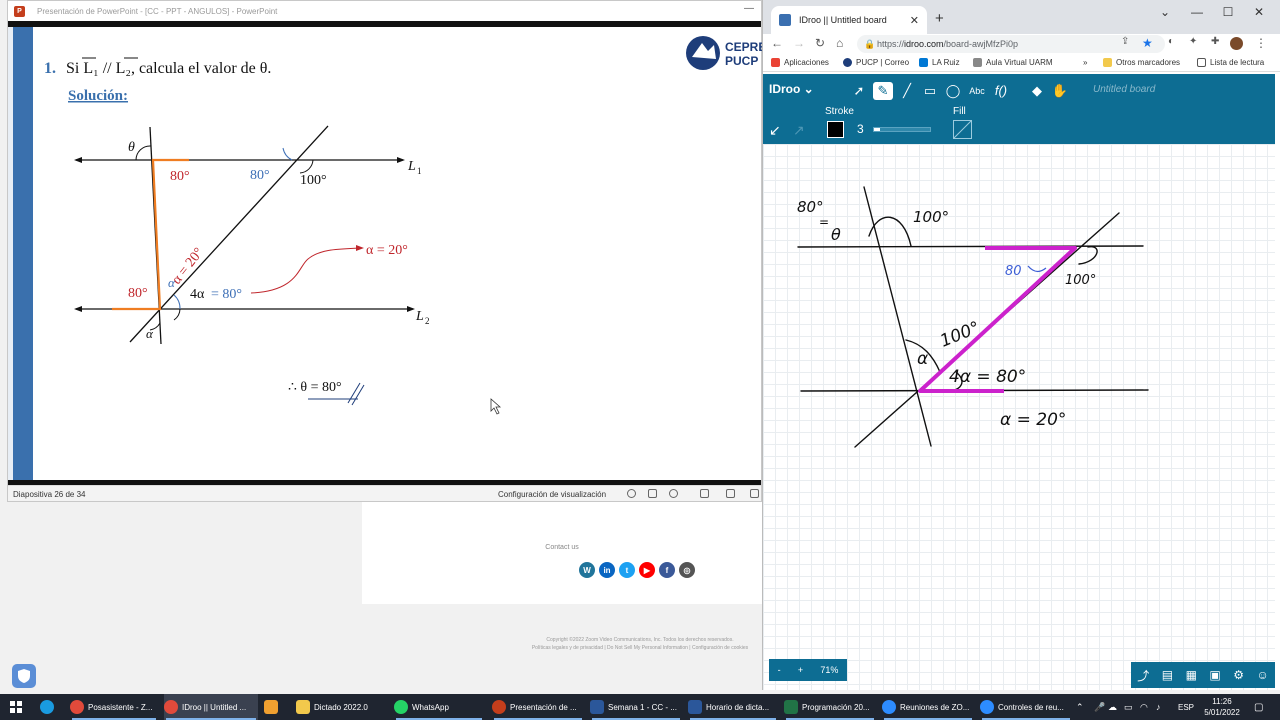 Image resolution: width=1280 pixels, height=720 pixels. Describe the element at coordinates (1125, 41) in the screenshot. I see `share-icon: ⇪` at that location.